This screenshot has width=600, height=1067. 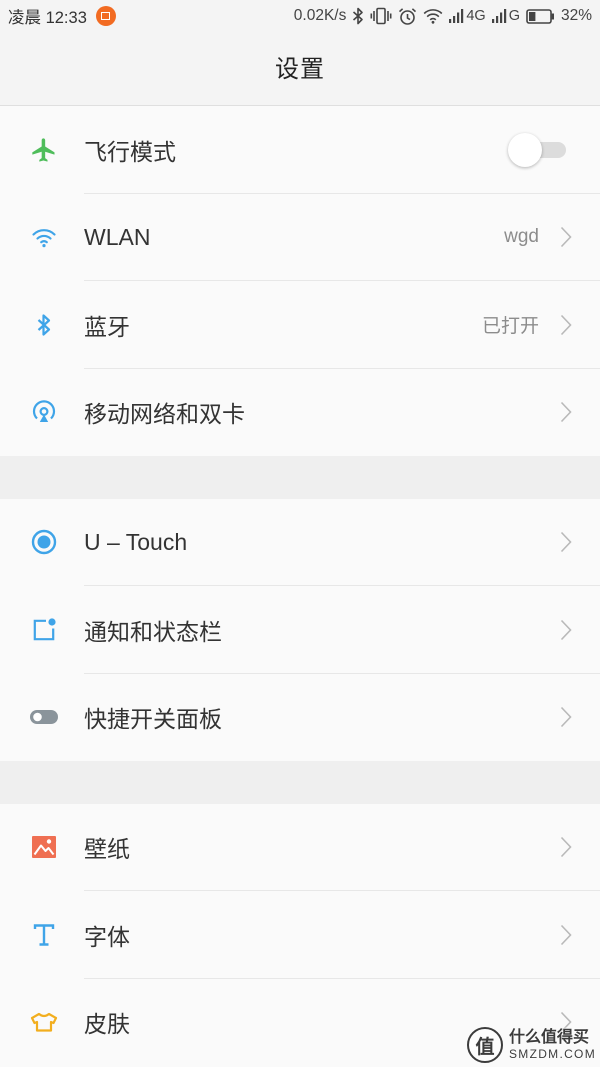 What do you see at coordinates (576, 15) in the screenshot?
I see `battery-percentage: 32%` at bounding box center [576, 15].